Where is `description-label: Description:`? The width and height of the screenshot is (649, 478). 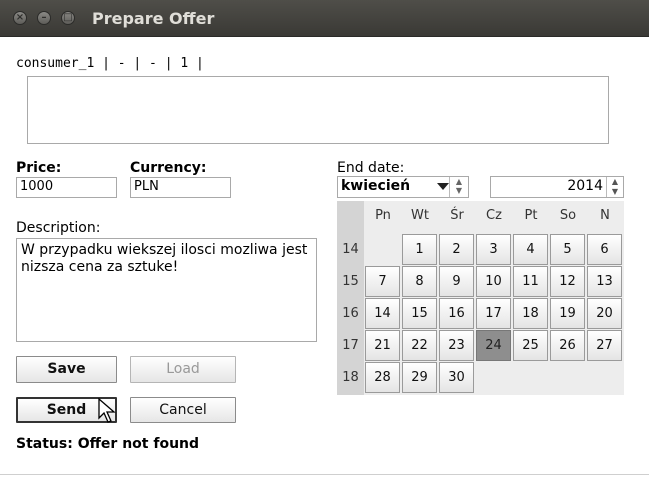 description-label: Description: is located at coordinates (58, 228).